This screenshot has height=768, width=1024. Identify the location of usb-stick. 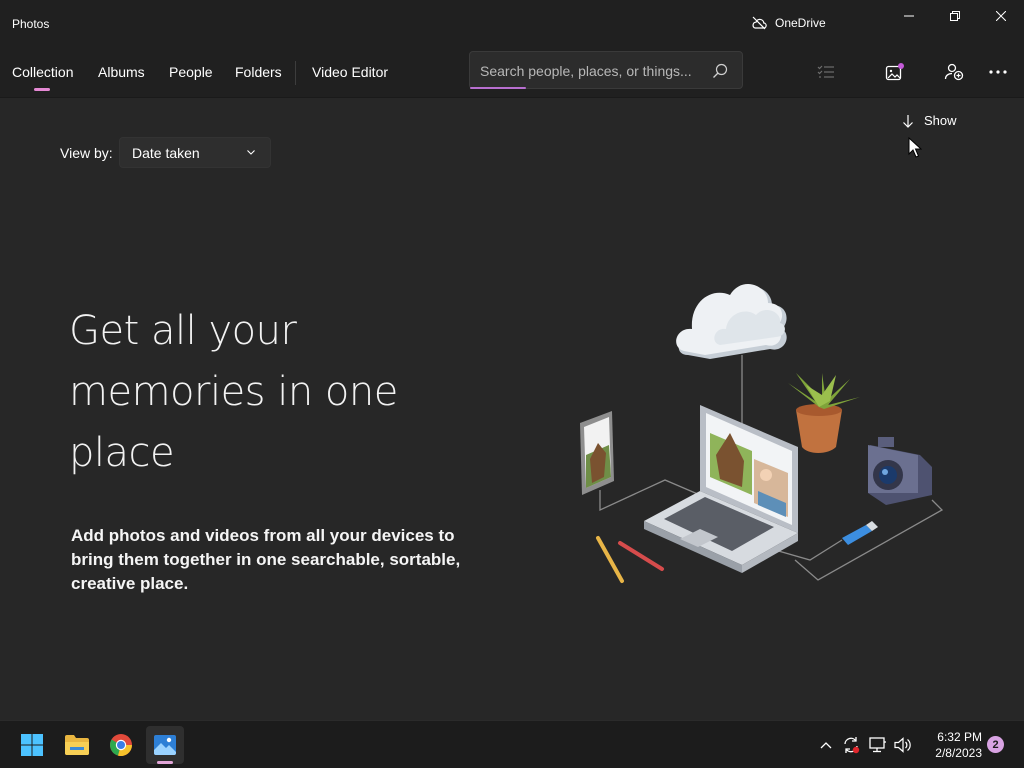
(860, 533).